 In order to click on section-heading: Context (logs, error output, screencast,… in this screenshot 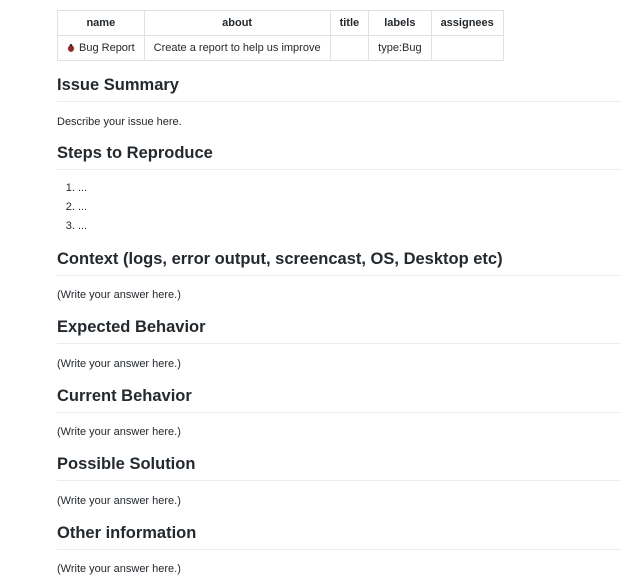, I will do `click(339, 262)`.